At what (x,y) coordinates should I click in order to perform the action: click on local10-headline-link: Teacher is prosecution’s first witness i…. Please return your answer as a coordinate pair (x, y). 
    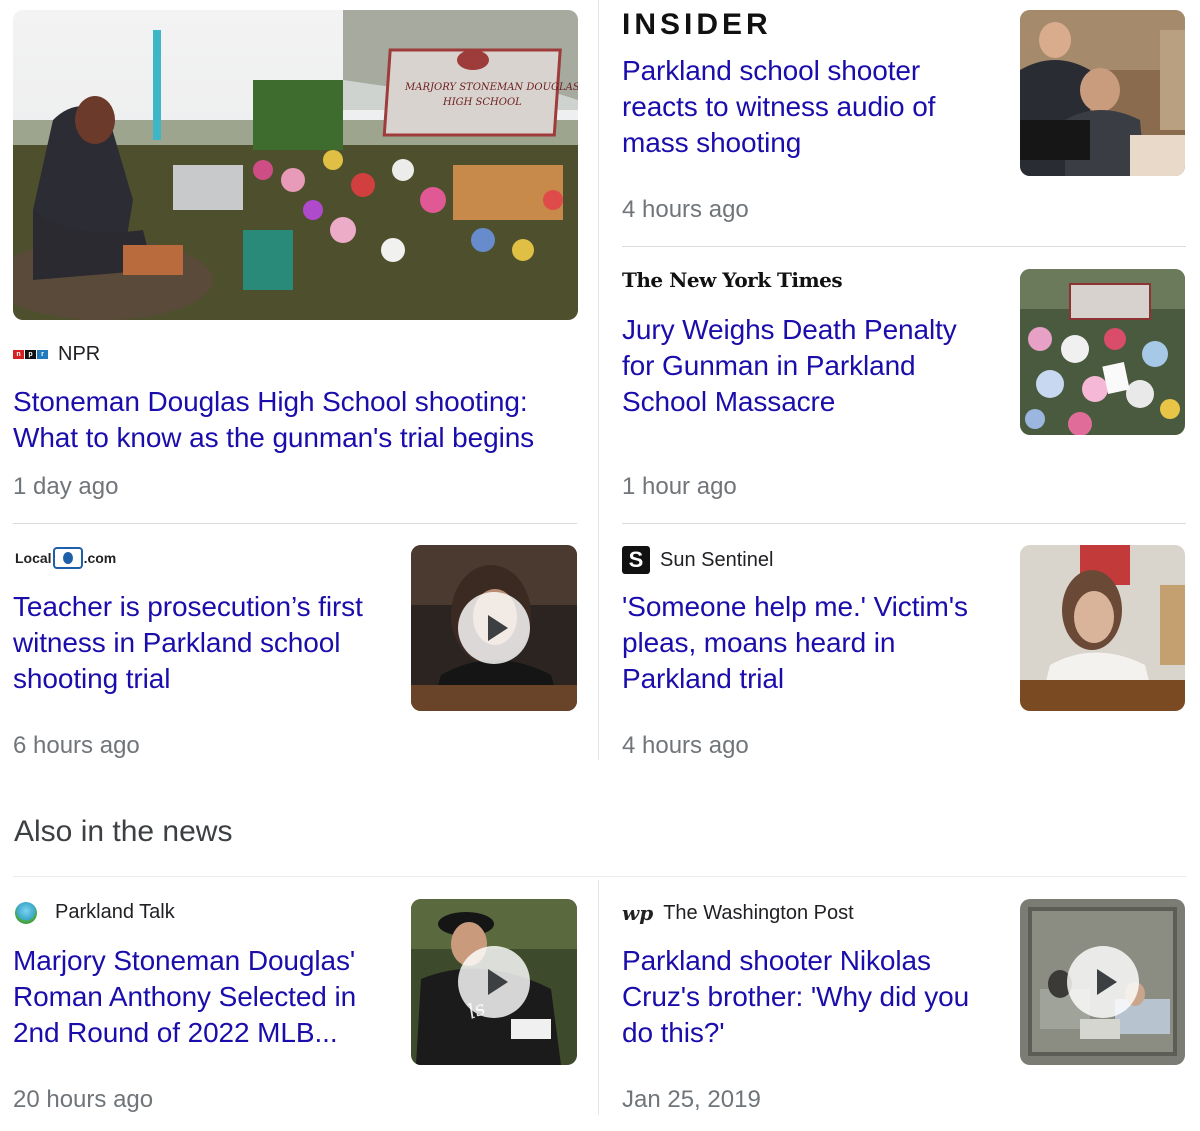
    Looking at the image, I should click on (203, 643).